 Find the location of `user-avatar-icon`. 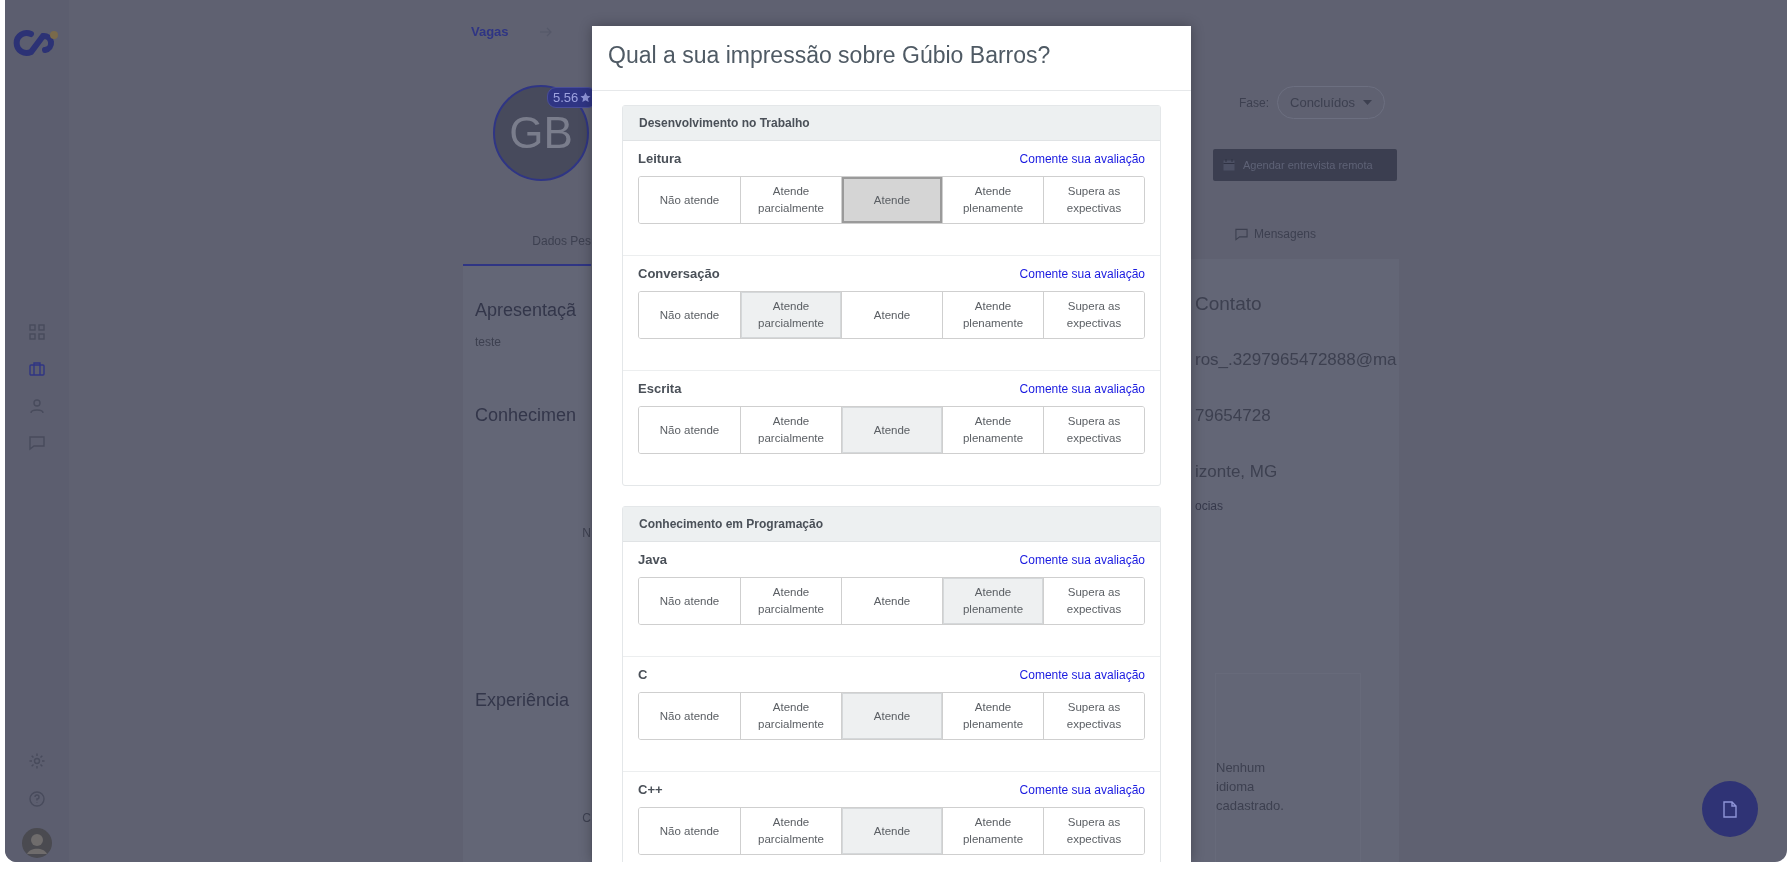

user-avatar-icon is located at coordinates (37, 843).